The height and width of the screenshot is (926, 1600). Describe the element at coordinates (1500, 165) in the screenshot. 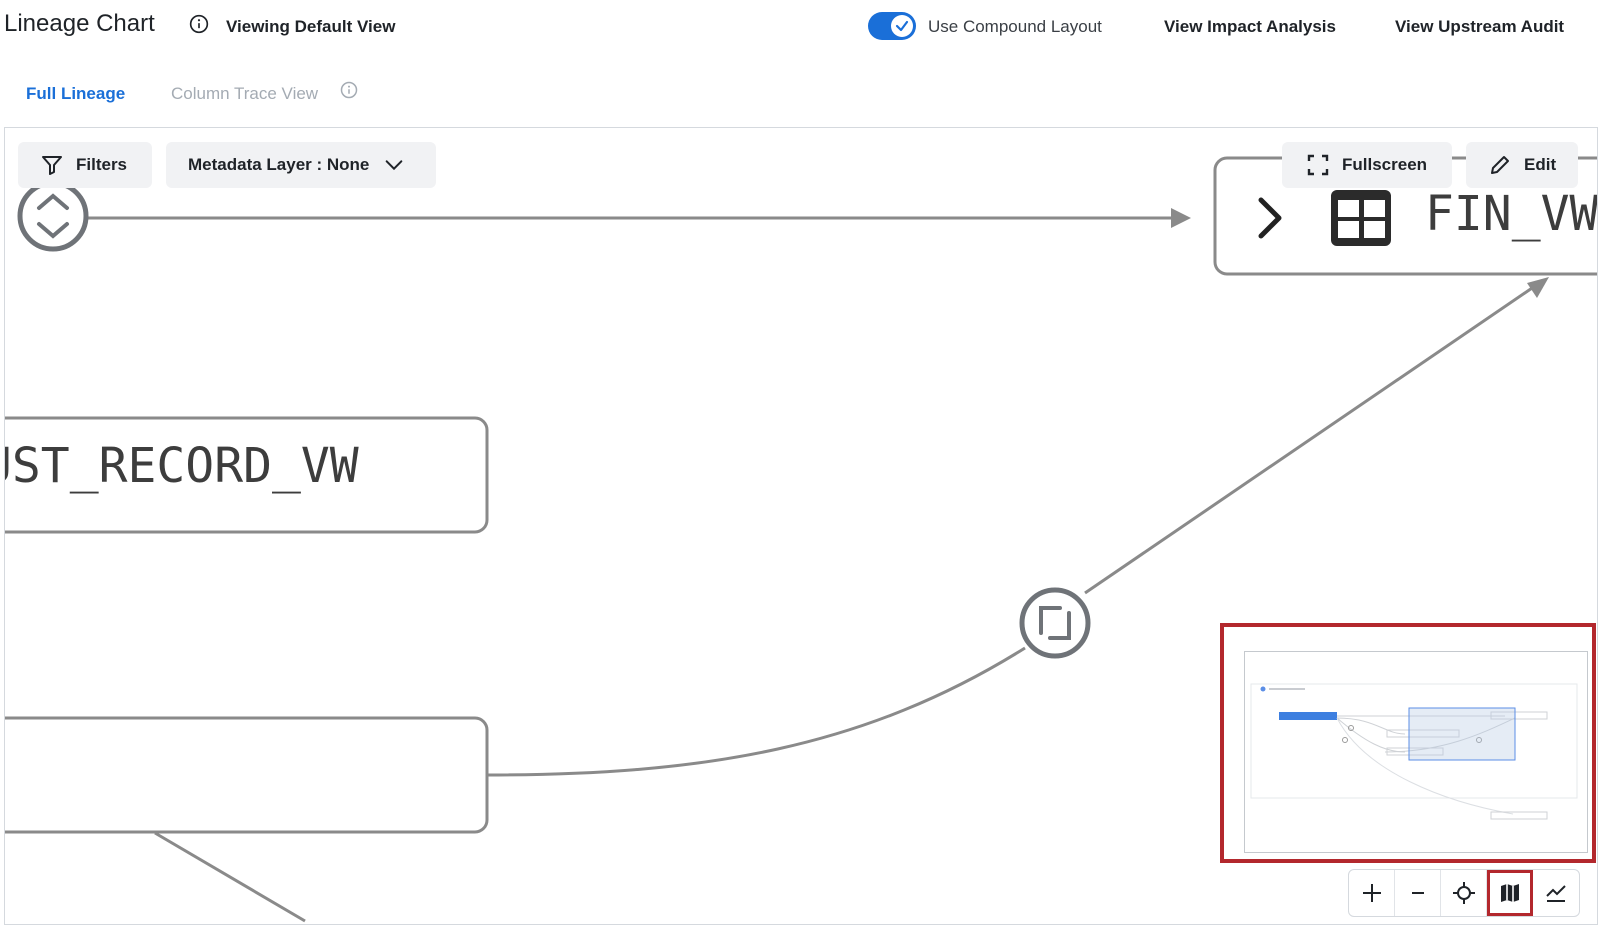

I see `pencil-icon` at that location.